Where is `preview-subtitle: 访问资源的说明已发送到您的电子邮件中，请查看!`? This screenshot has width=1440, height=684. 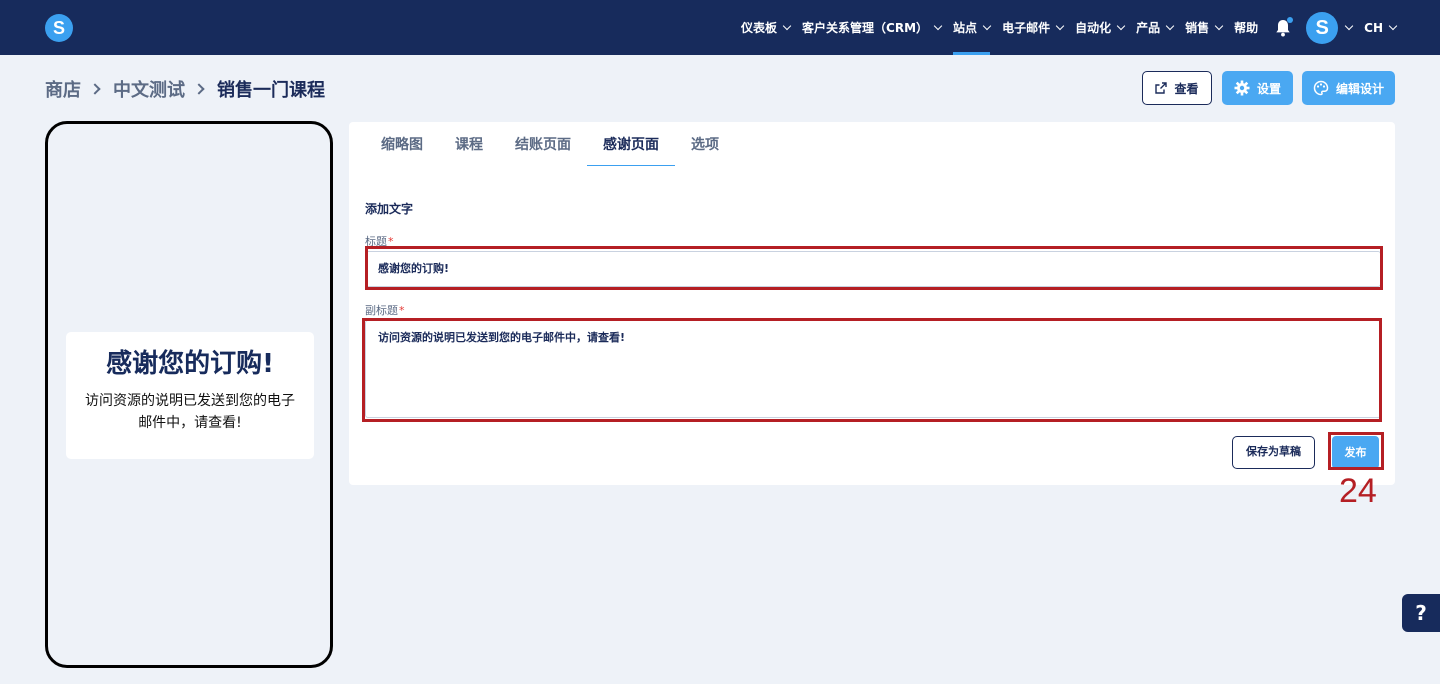 preview-subtitle: 访问资源的说明已发送到您的电子邮件中，请查看! is located at coordinates (190, 412).